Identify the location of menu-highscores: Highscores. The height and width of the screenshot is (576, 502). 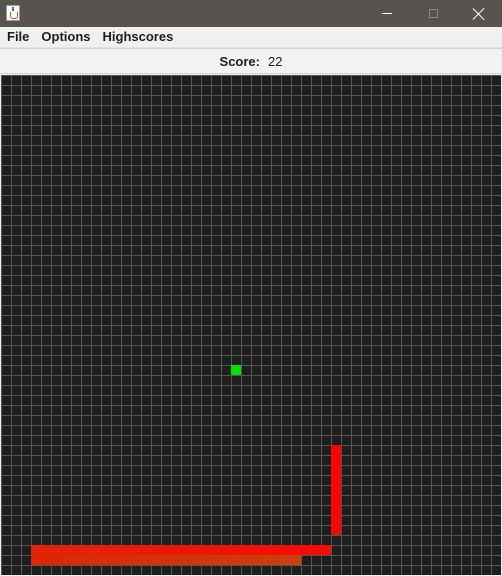
(138, 37).